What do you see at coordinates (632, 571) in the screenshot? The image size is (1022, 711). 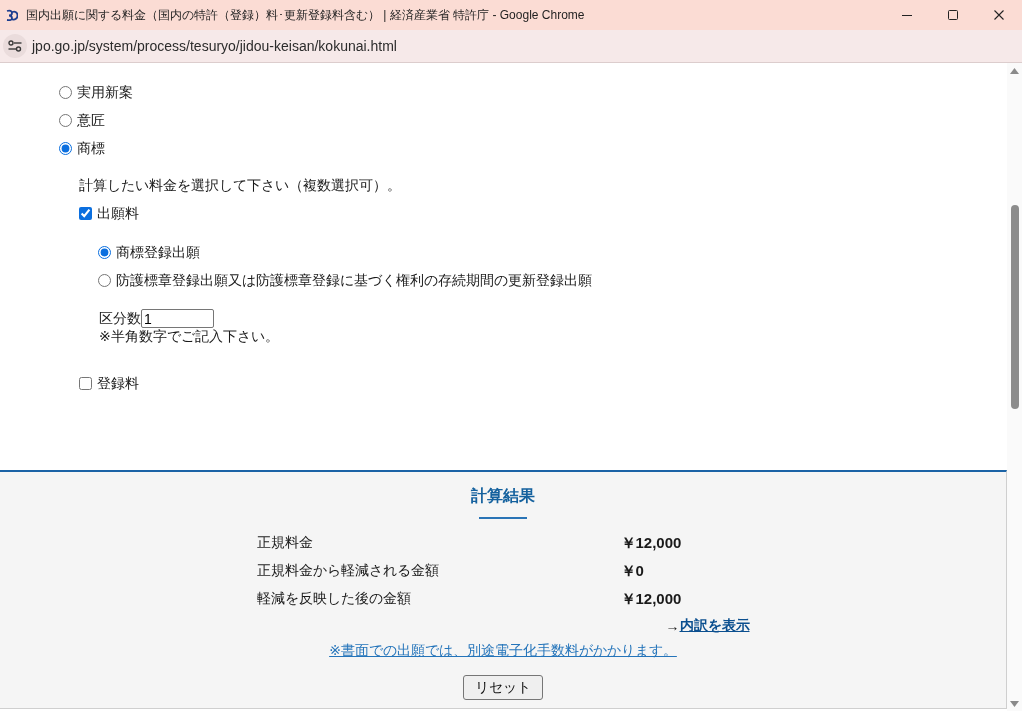 I see `fee-amount: ￥0` at bounding box center [632, 571].